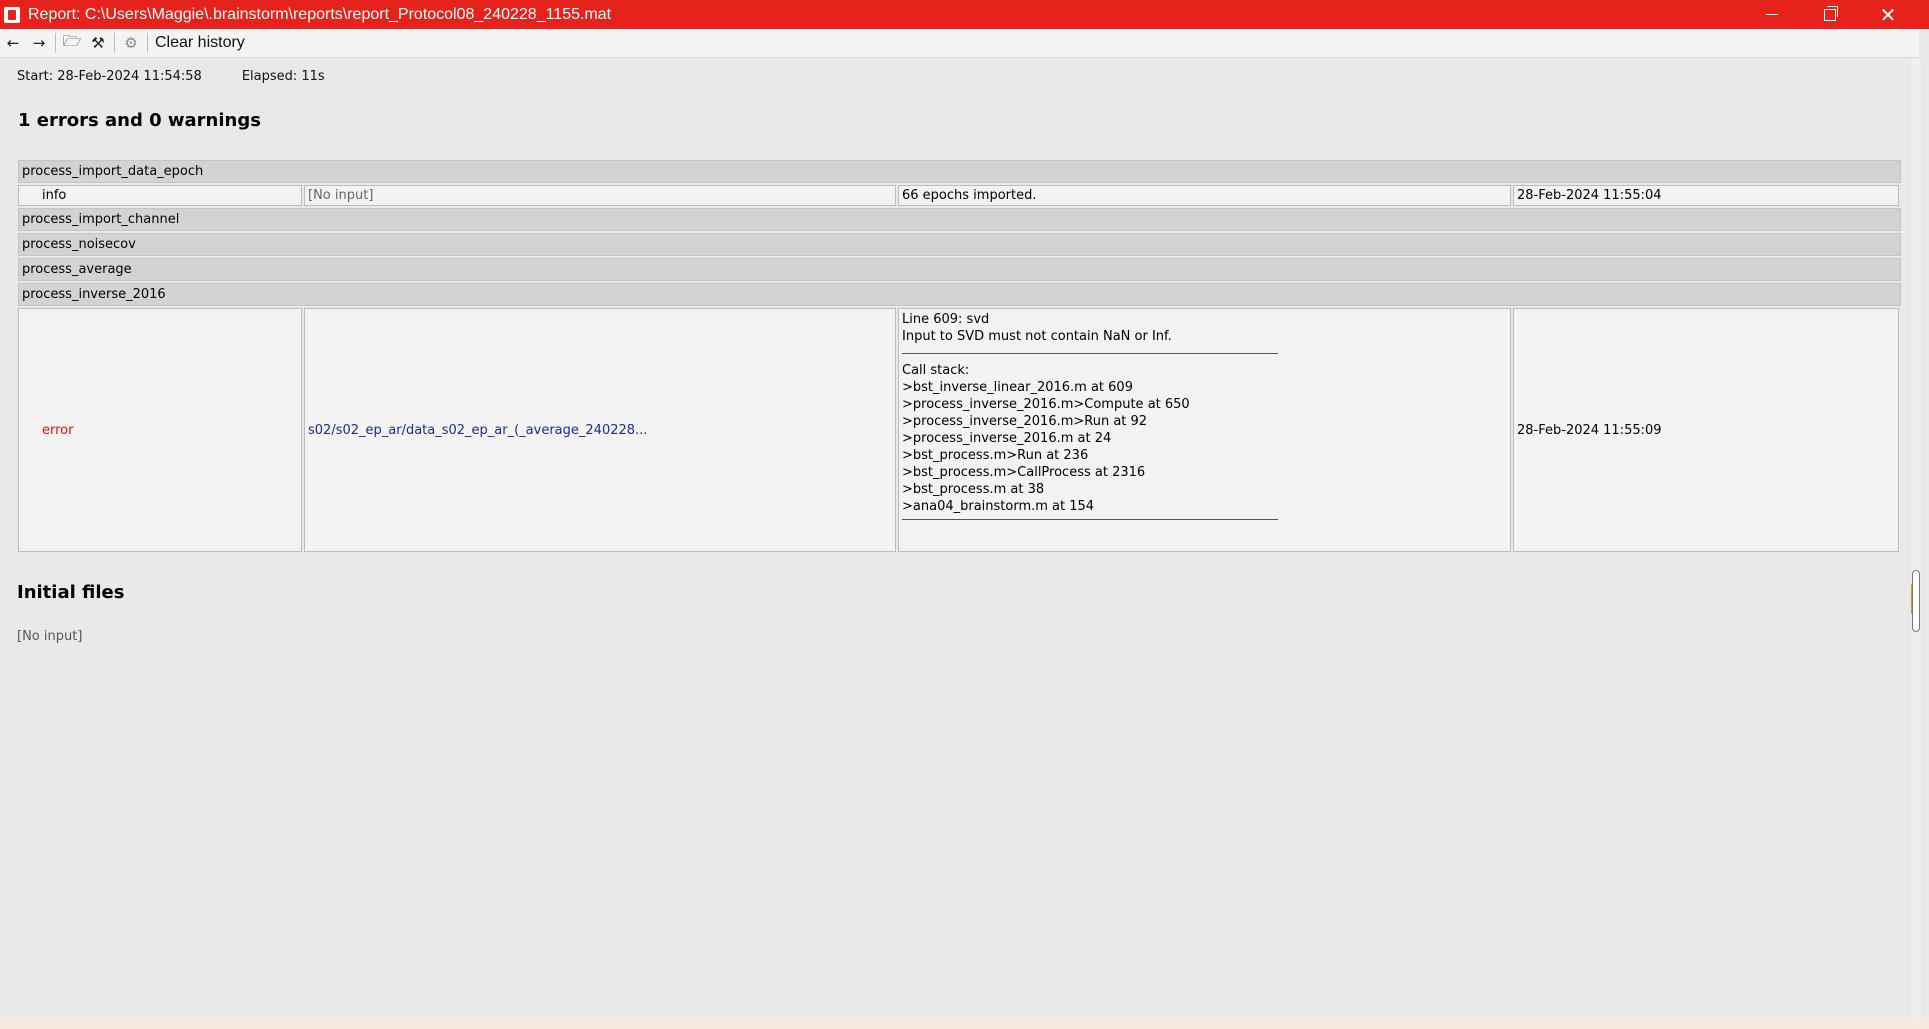 The height and width of the screenshot is (1029, 1929). I want to click on gear-icon: ⚙, so click(131, 43).